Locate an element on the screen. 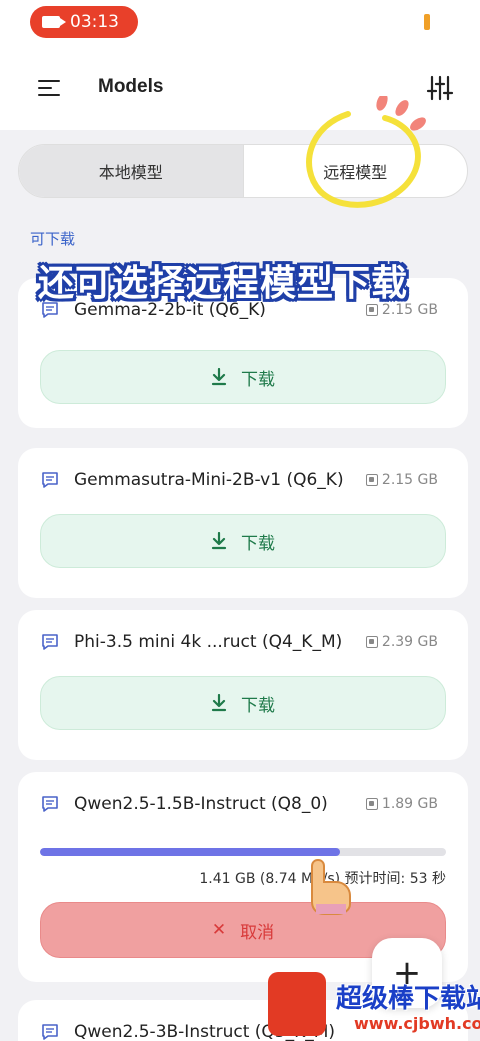 This screenshot has width=480, height=1041. model-card-header: Qwen2.5-1.5B-Instruct (Q8_0) 1.89 GB is located at coordinates (239, 804).